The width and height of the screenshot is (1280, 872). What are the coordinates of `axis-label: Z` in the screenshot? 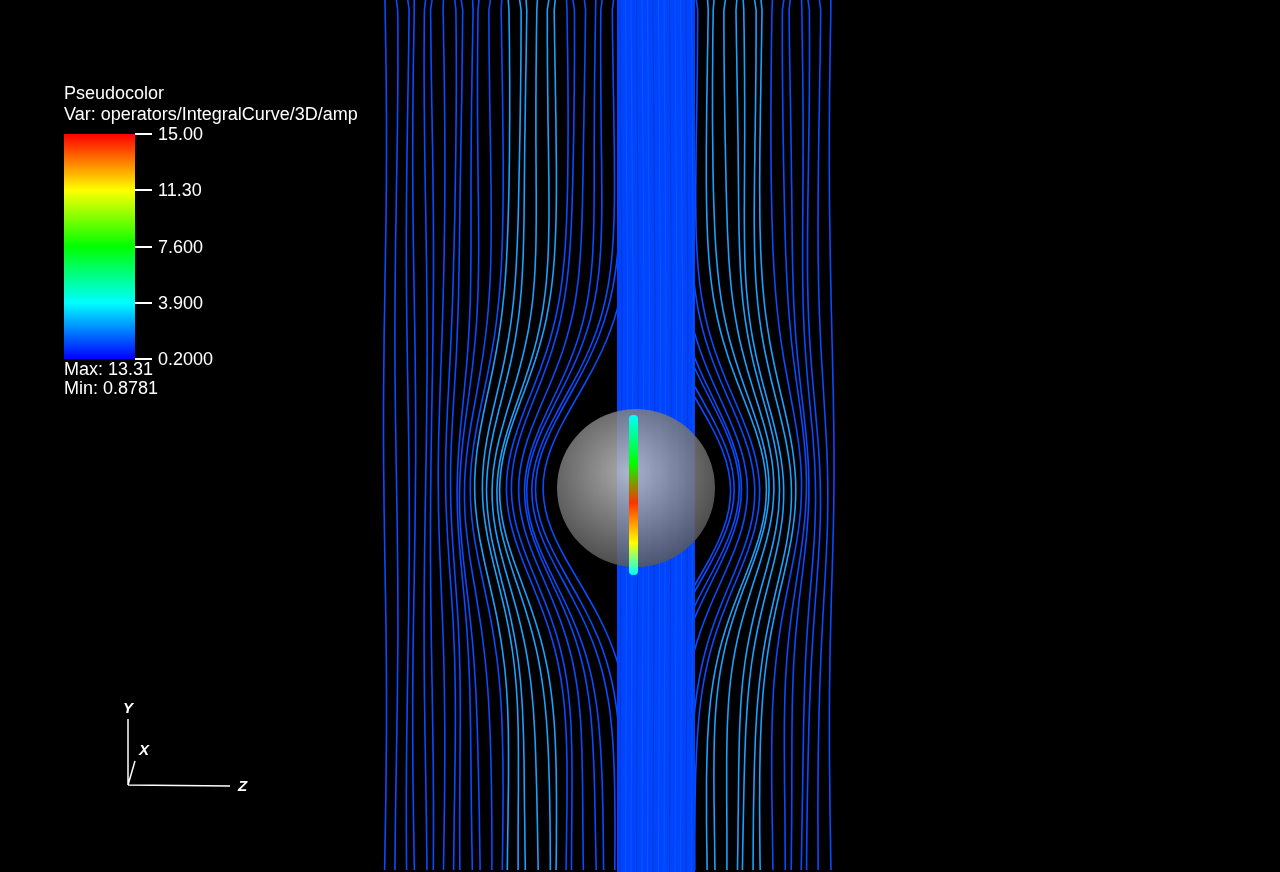 It's located at (243, 786).